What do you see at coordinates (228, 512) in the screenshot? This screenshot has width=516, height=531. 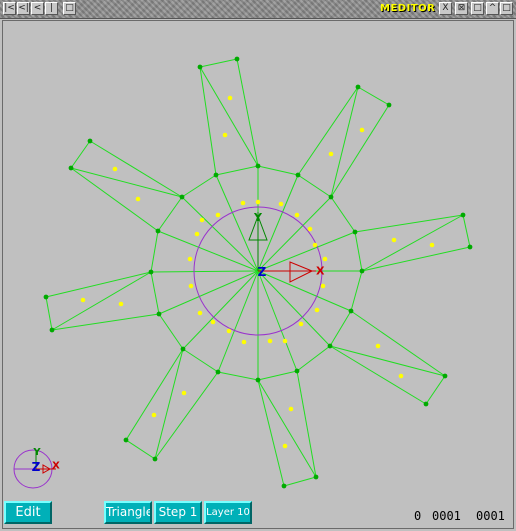 I see `layer-button: Layer 10` at bounding box center [228, 512].